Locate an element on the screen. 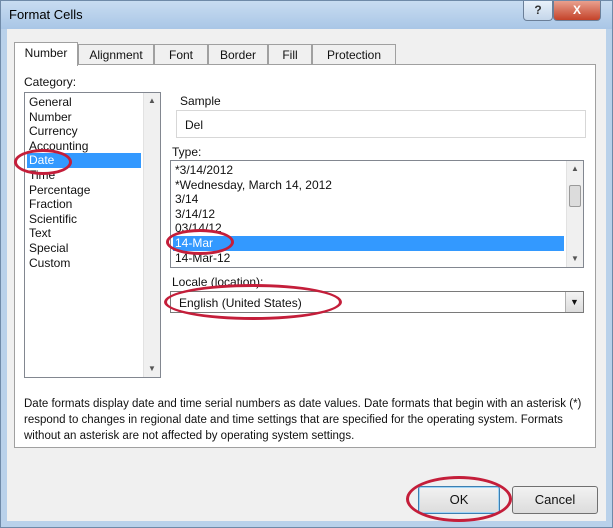 Image resolution: width=613 pixels, height=528 pixels. help-button: ? is located at coordinates (538, 11).